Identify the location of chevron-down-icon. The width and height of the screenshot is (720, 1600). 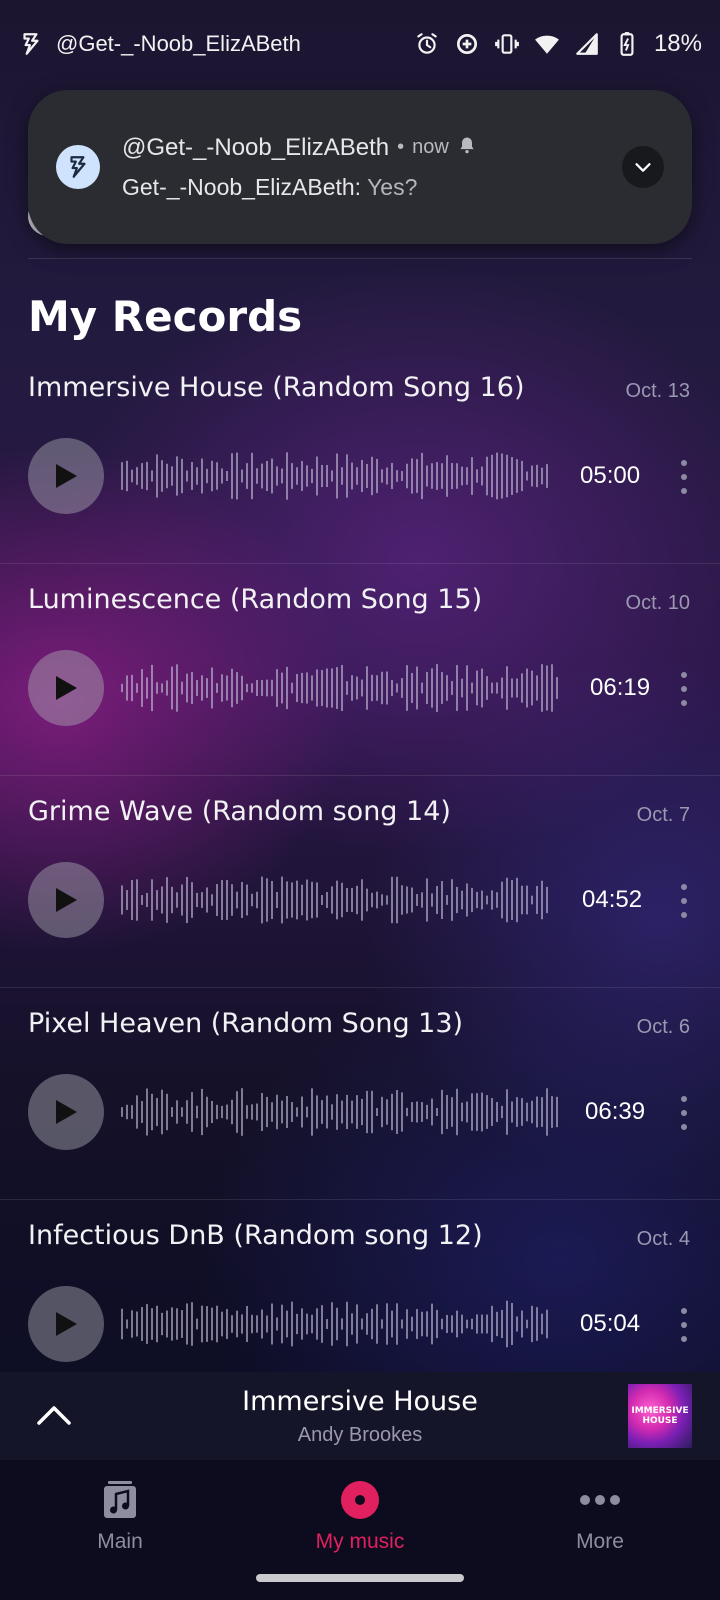
(643, 167).